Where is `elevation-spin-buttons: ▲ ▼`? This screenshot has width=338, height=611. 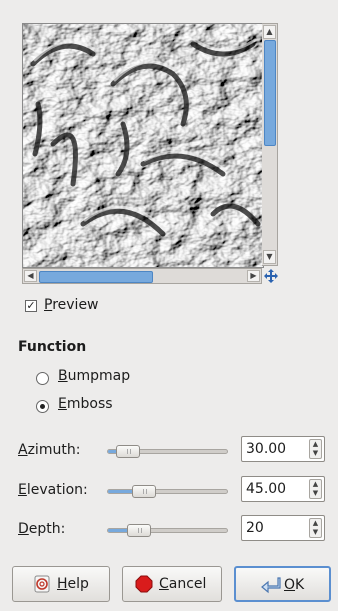
elevation-spin-buttons: ▲ ▼ is located at coordinates (315, 489).